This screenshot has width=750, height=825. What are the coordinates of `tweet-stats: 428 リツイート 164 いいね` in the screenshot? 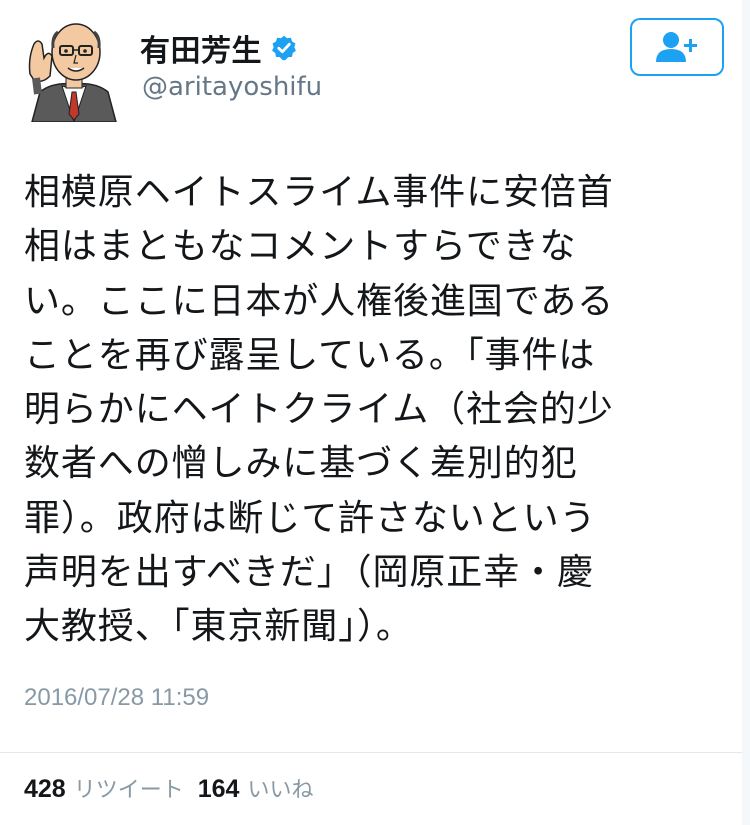 It's located at (175, 788).